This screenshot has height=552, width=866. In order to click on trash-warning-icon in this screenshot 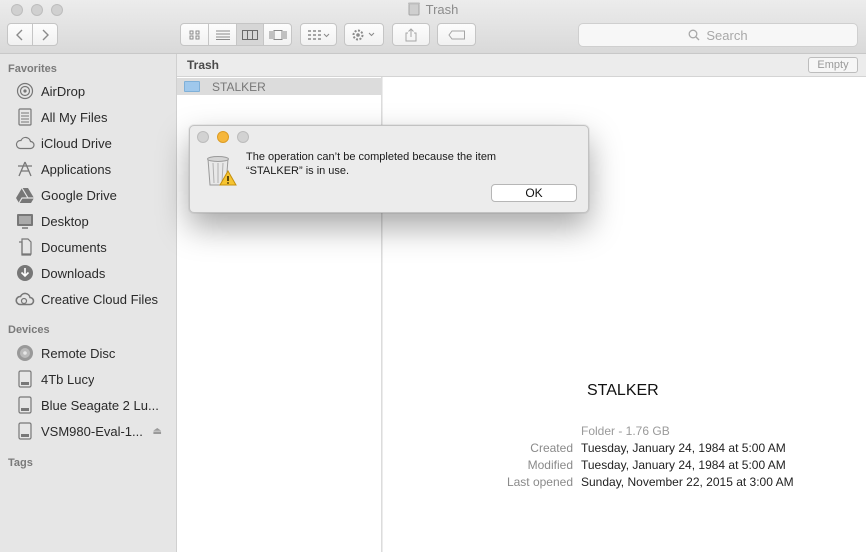, I will do `click(222, 171)`.